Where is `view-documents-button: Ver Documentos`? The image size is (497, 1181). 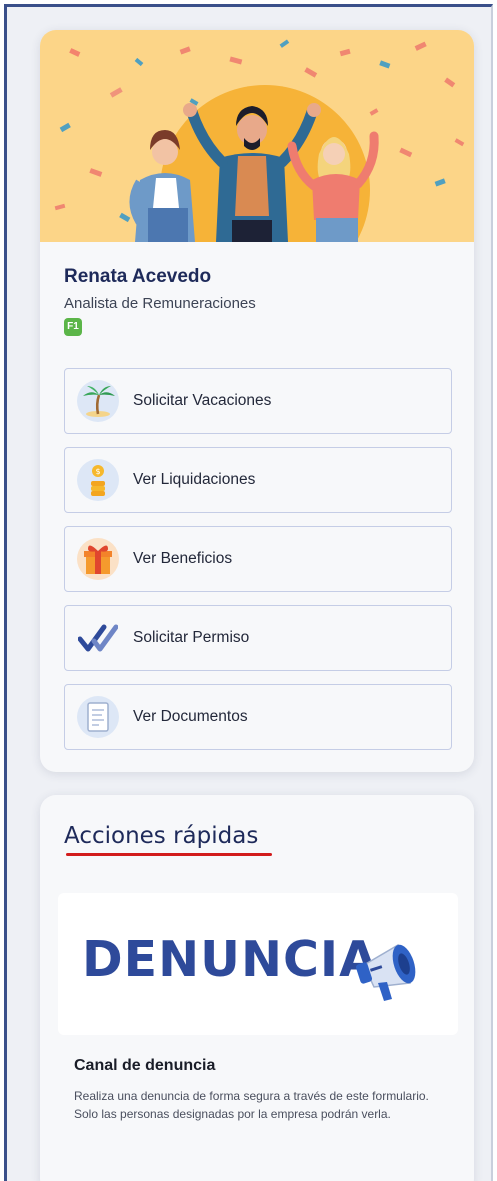
view-documents-button: Ver Documentos is located at coordinates (258, 717).